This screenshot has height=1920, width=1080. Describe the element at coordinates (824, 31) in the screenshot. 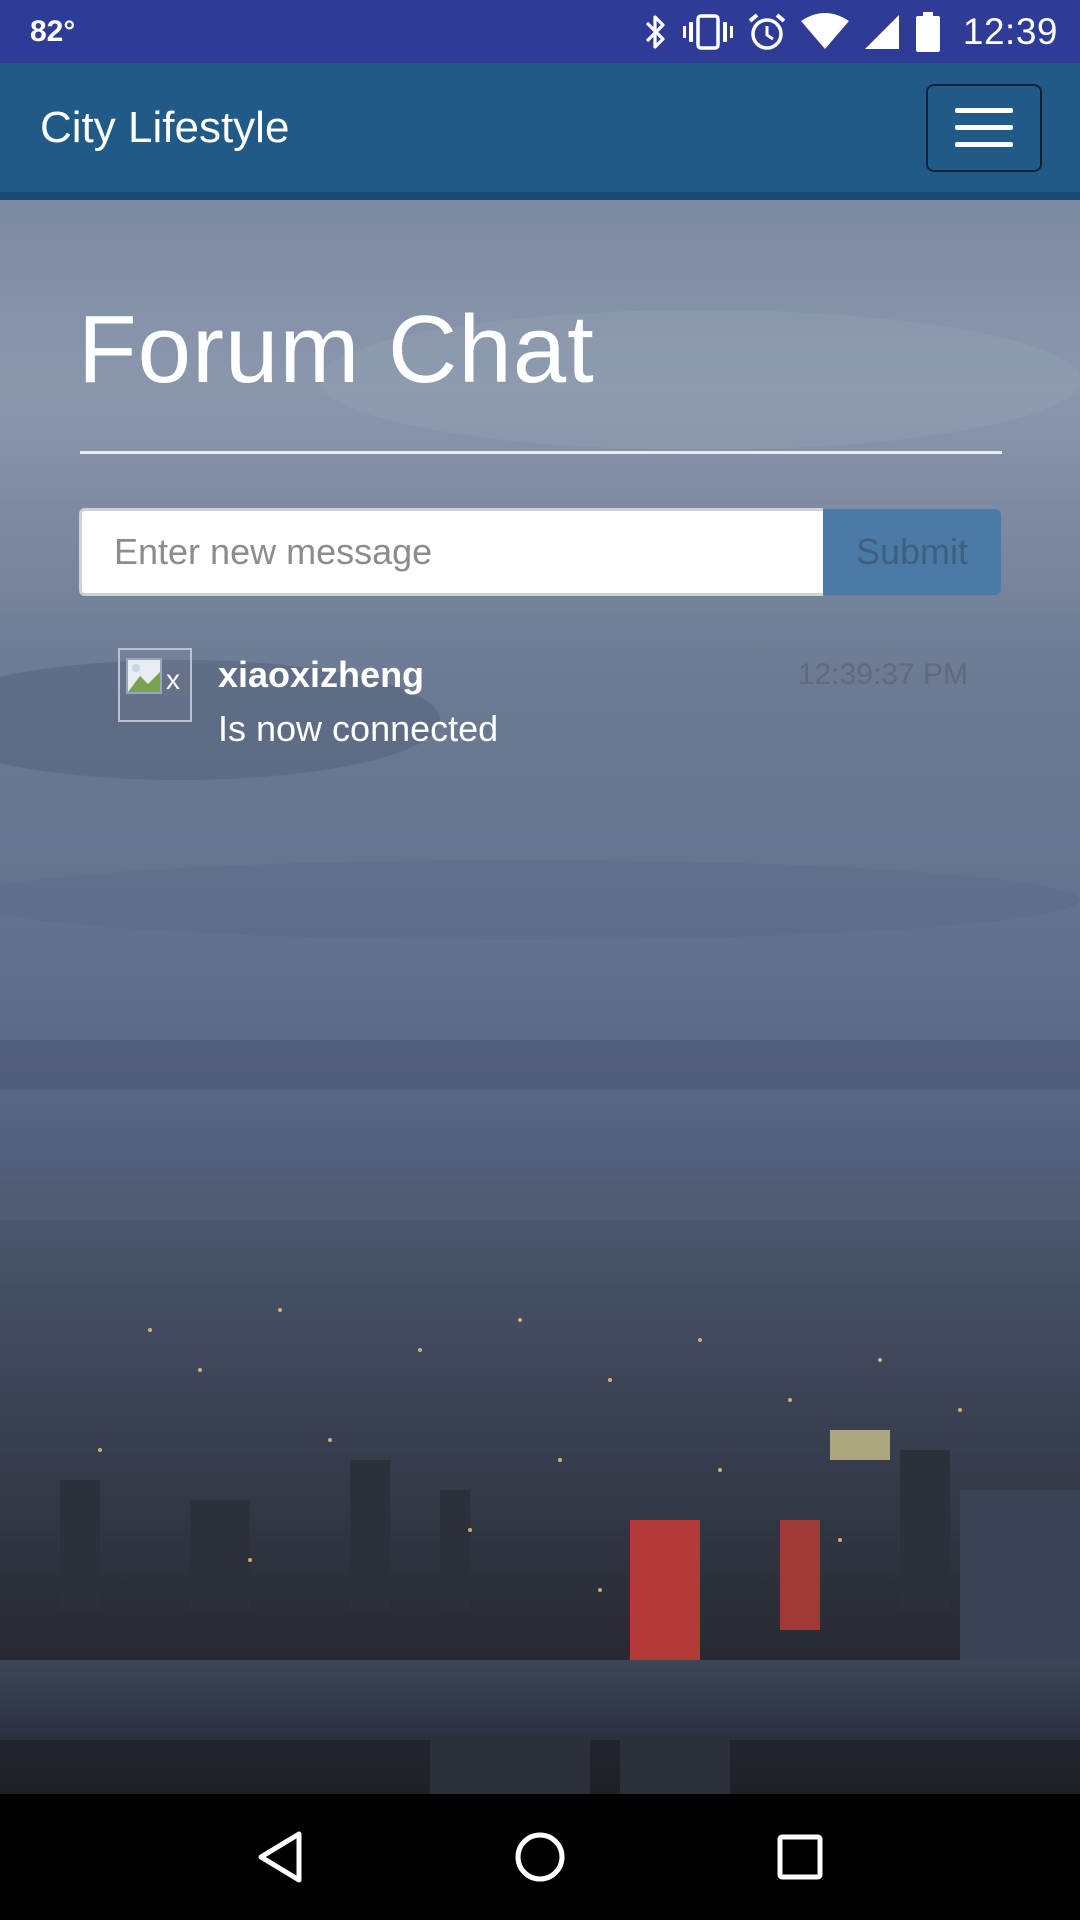

I see `wifi-icon` at that location.